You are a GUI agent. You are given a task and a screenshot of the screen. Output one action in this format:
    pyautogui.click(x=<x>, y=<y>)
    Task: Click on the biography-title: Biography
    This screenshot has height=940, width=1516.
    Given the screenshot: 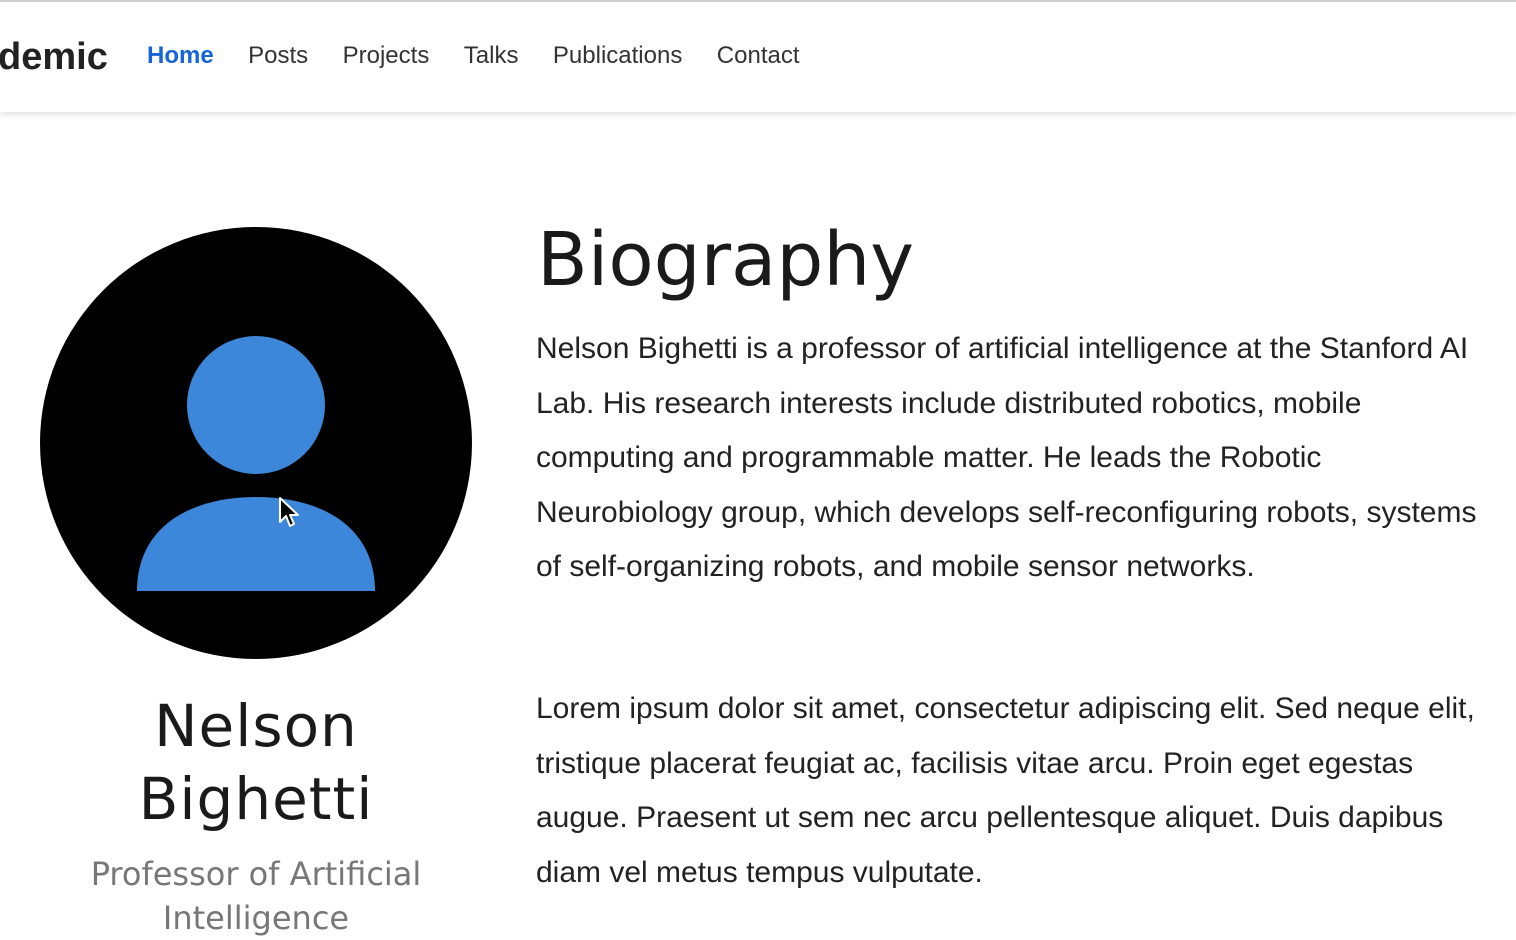 What is the action you would take?
    pyautogui.click(x=726, y=260)
    